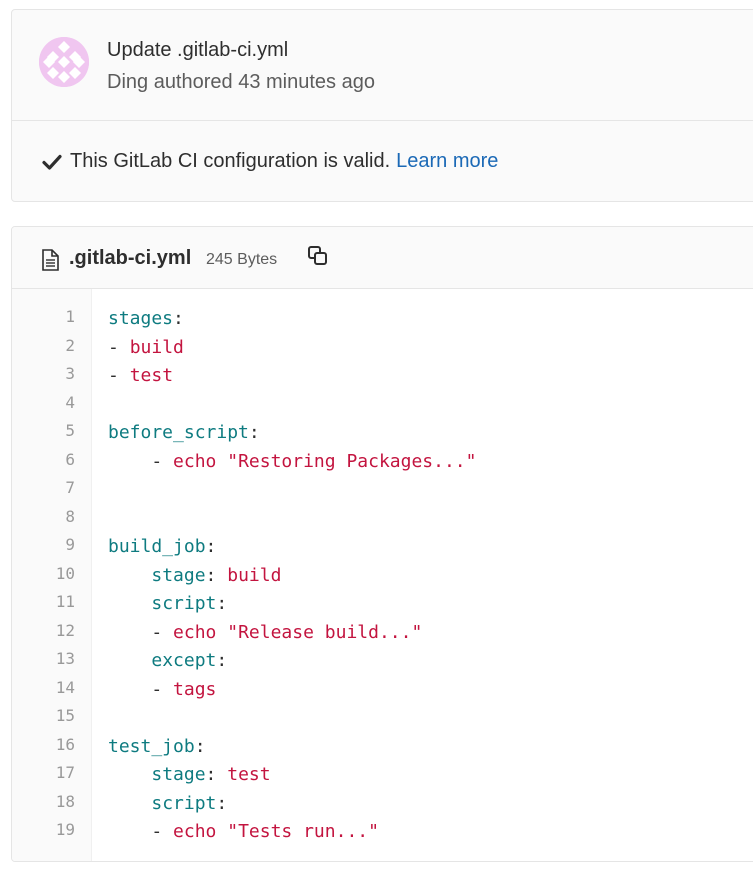  What do you see at coordinates (65, 488) in the screenshot?
I see `line-number: 7` at bounding box center [65, 488].